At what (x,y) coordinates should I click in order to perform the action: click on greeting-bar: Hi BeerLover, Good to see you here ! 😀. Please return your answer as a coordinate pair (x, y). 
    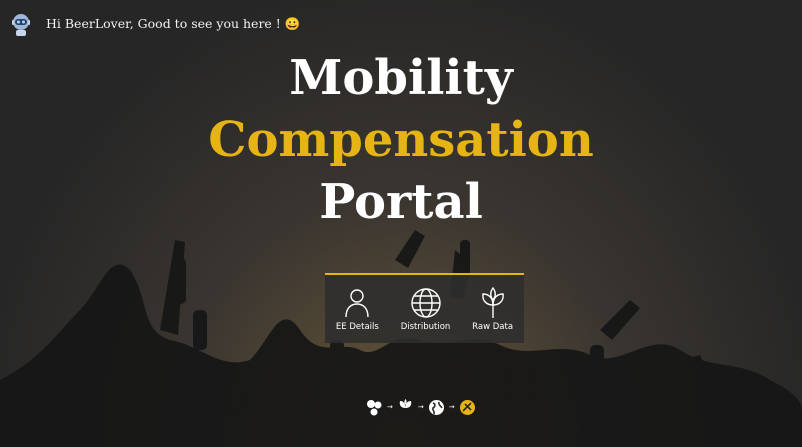
    Looking at the image, I should click on (154, 24).